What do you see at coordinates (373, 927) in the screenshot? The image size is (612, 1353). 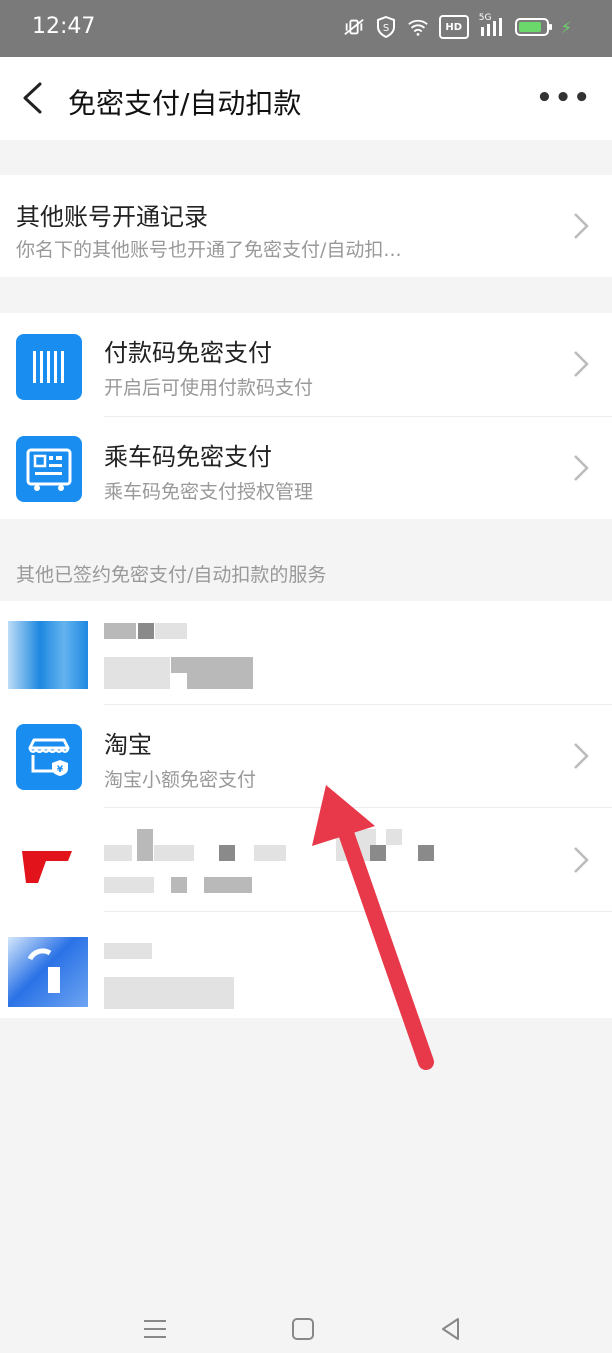 I see `annotation-arrow` at bounding box center [373, 927].